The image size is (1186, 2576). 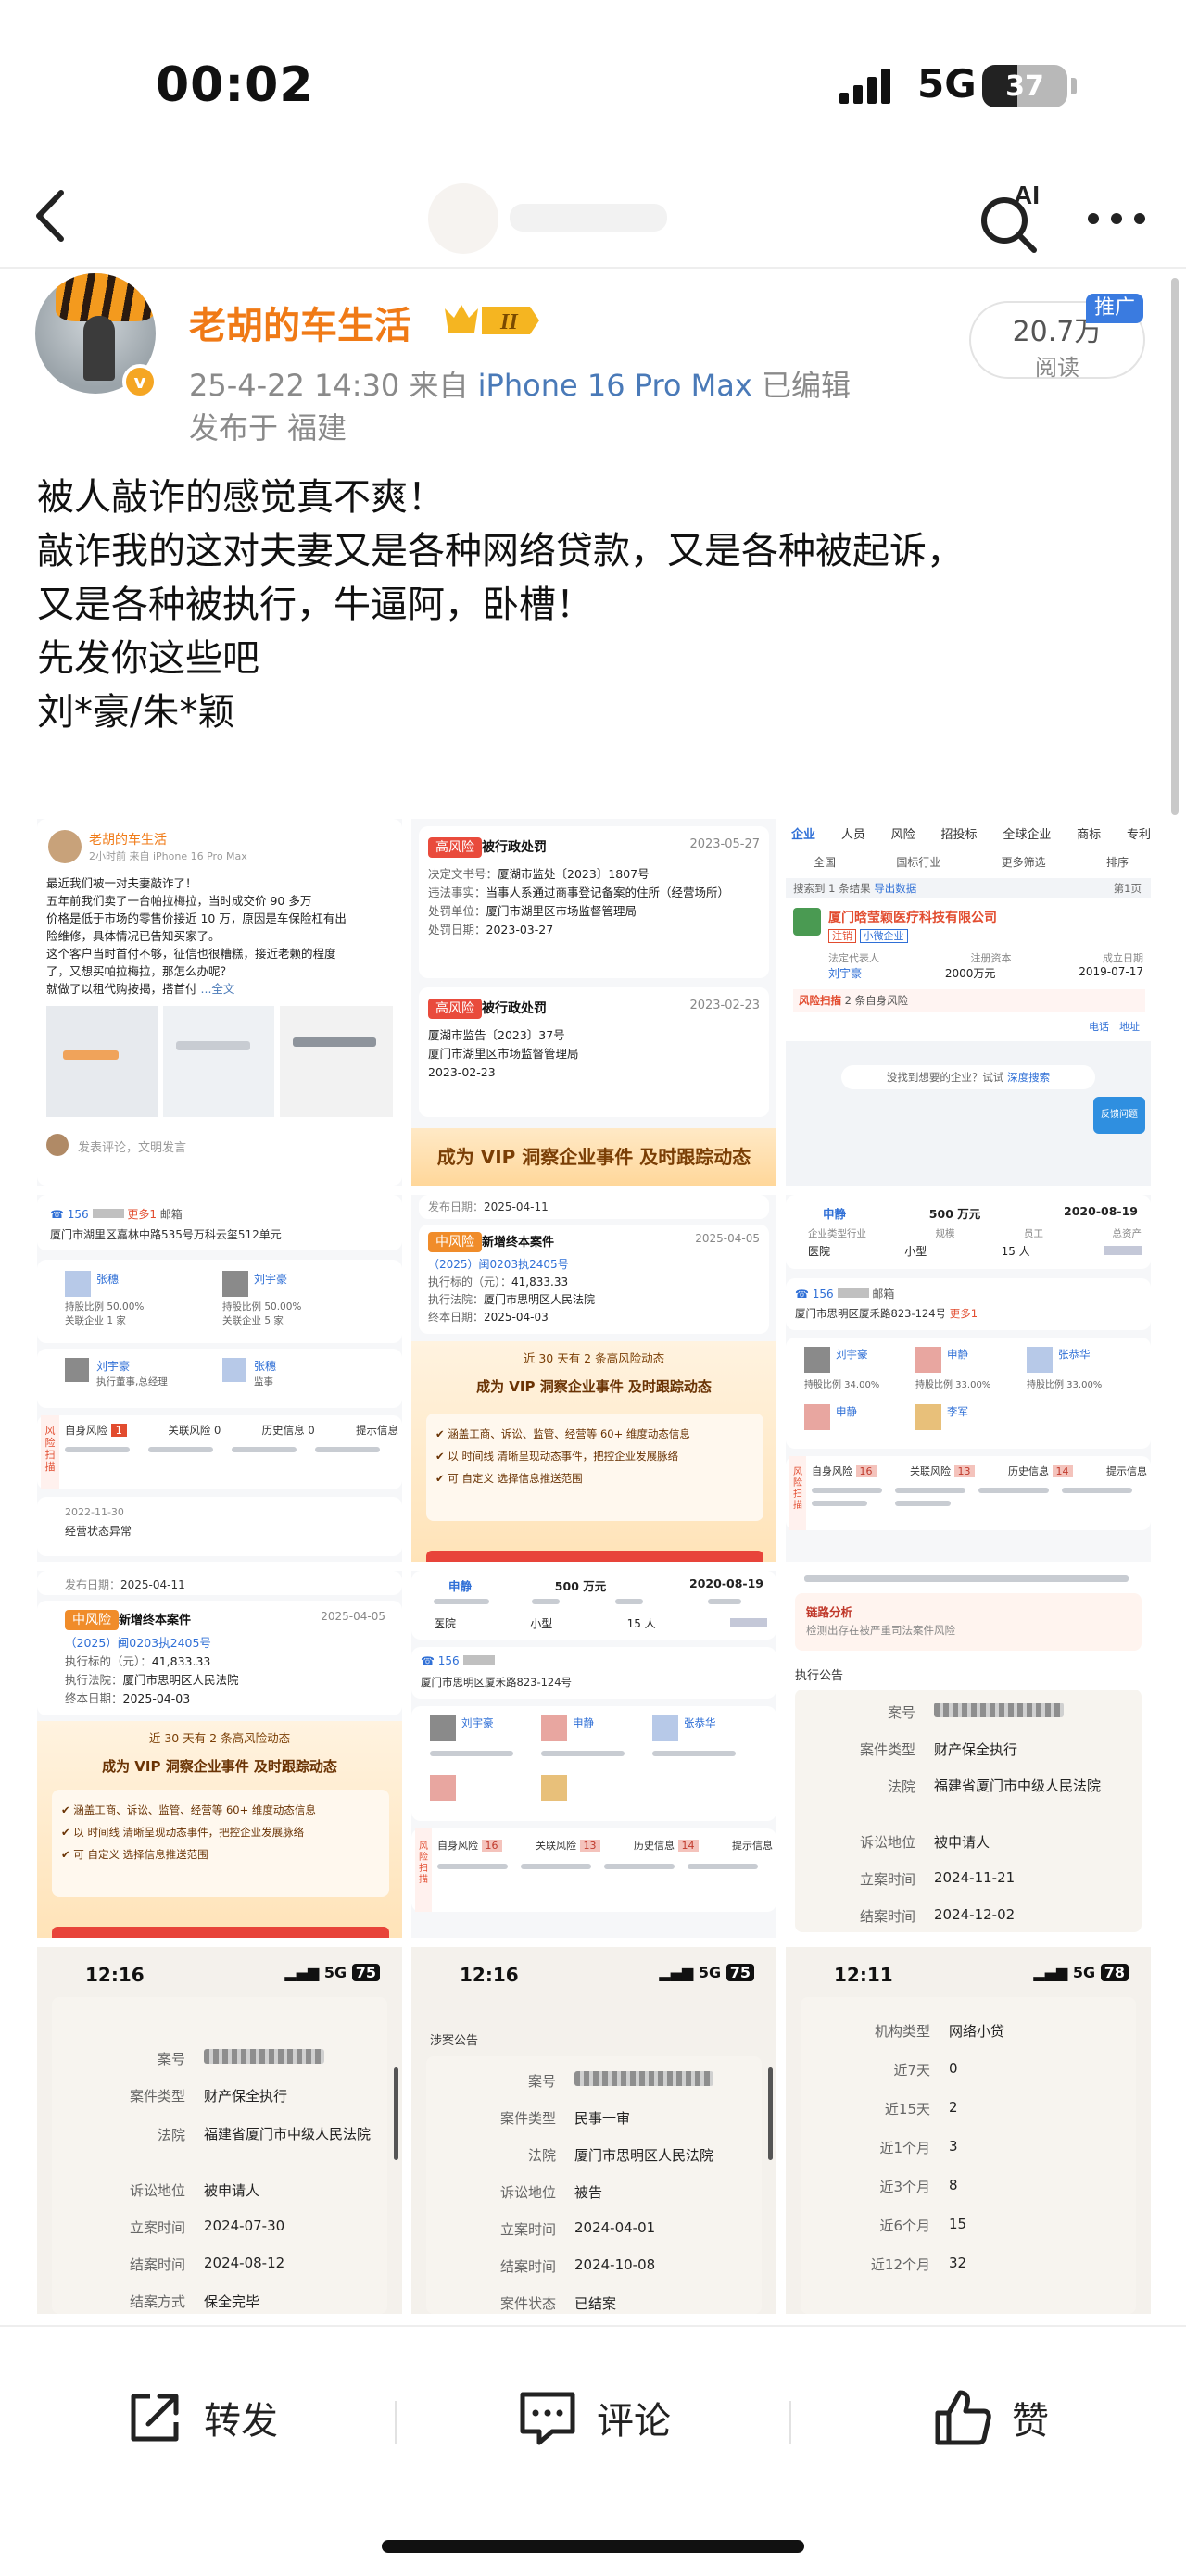 I want to click on post-meta: 25-4-22 14:30 来自 iPhone 16 Pro Max 已编辑, so click(x=520, y=383).